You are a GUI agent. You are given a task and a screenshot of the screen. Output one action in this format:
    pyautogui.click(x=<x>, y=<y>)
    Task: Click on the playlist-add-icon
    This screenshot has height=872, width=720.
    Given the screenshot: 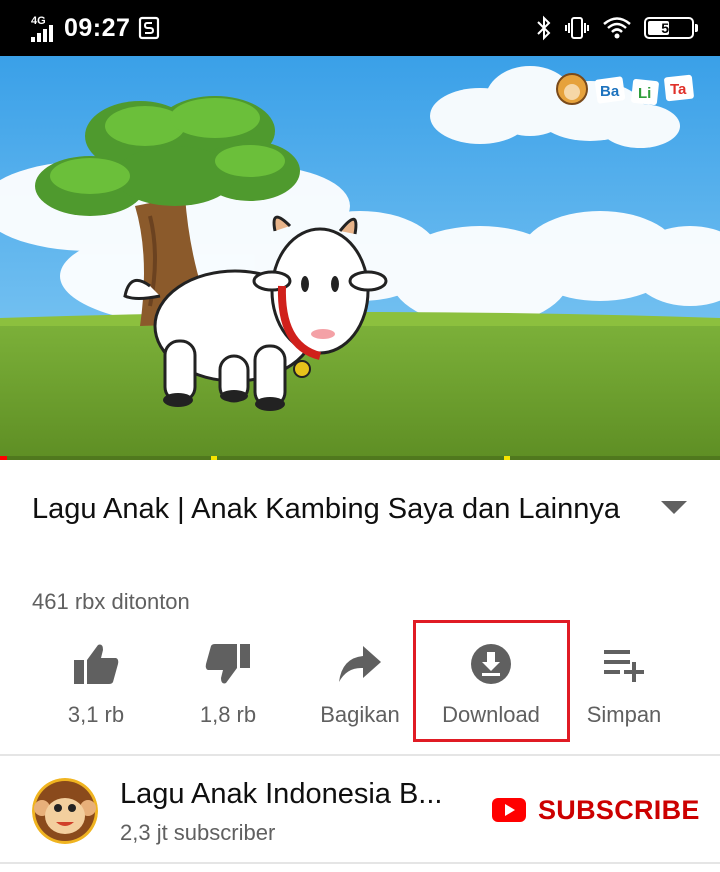 What is the action you would take?
    pyautogui.click(x=624, y=666)
    